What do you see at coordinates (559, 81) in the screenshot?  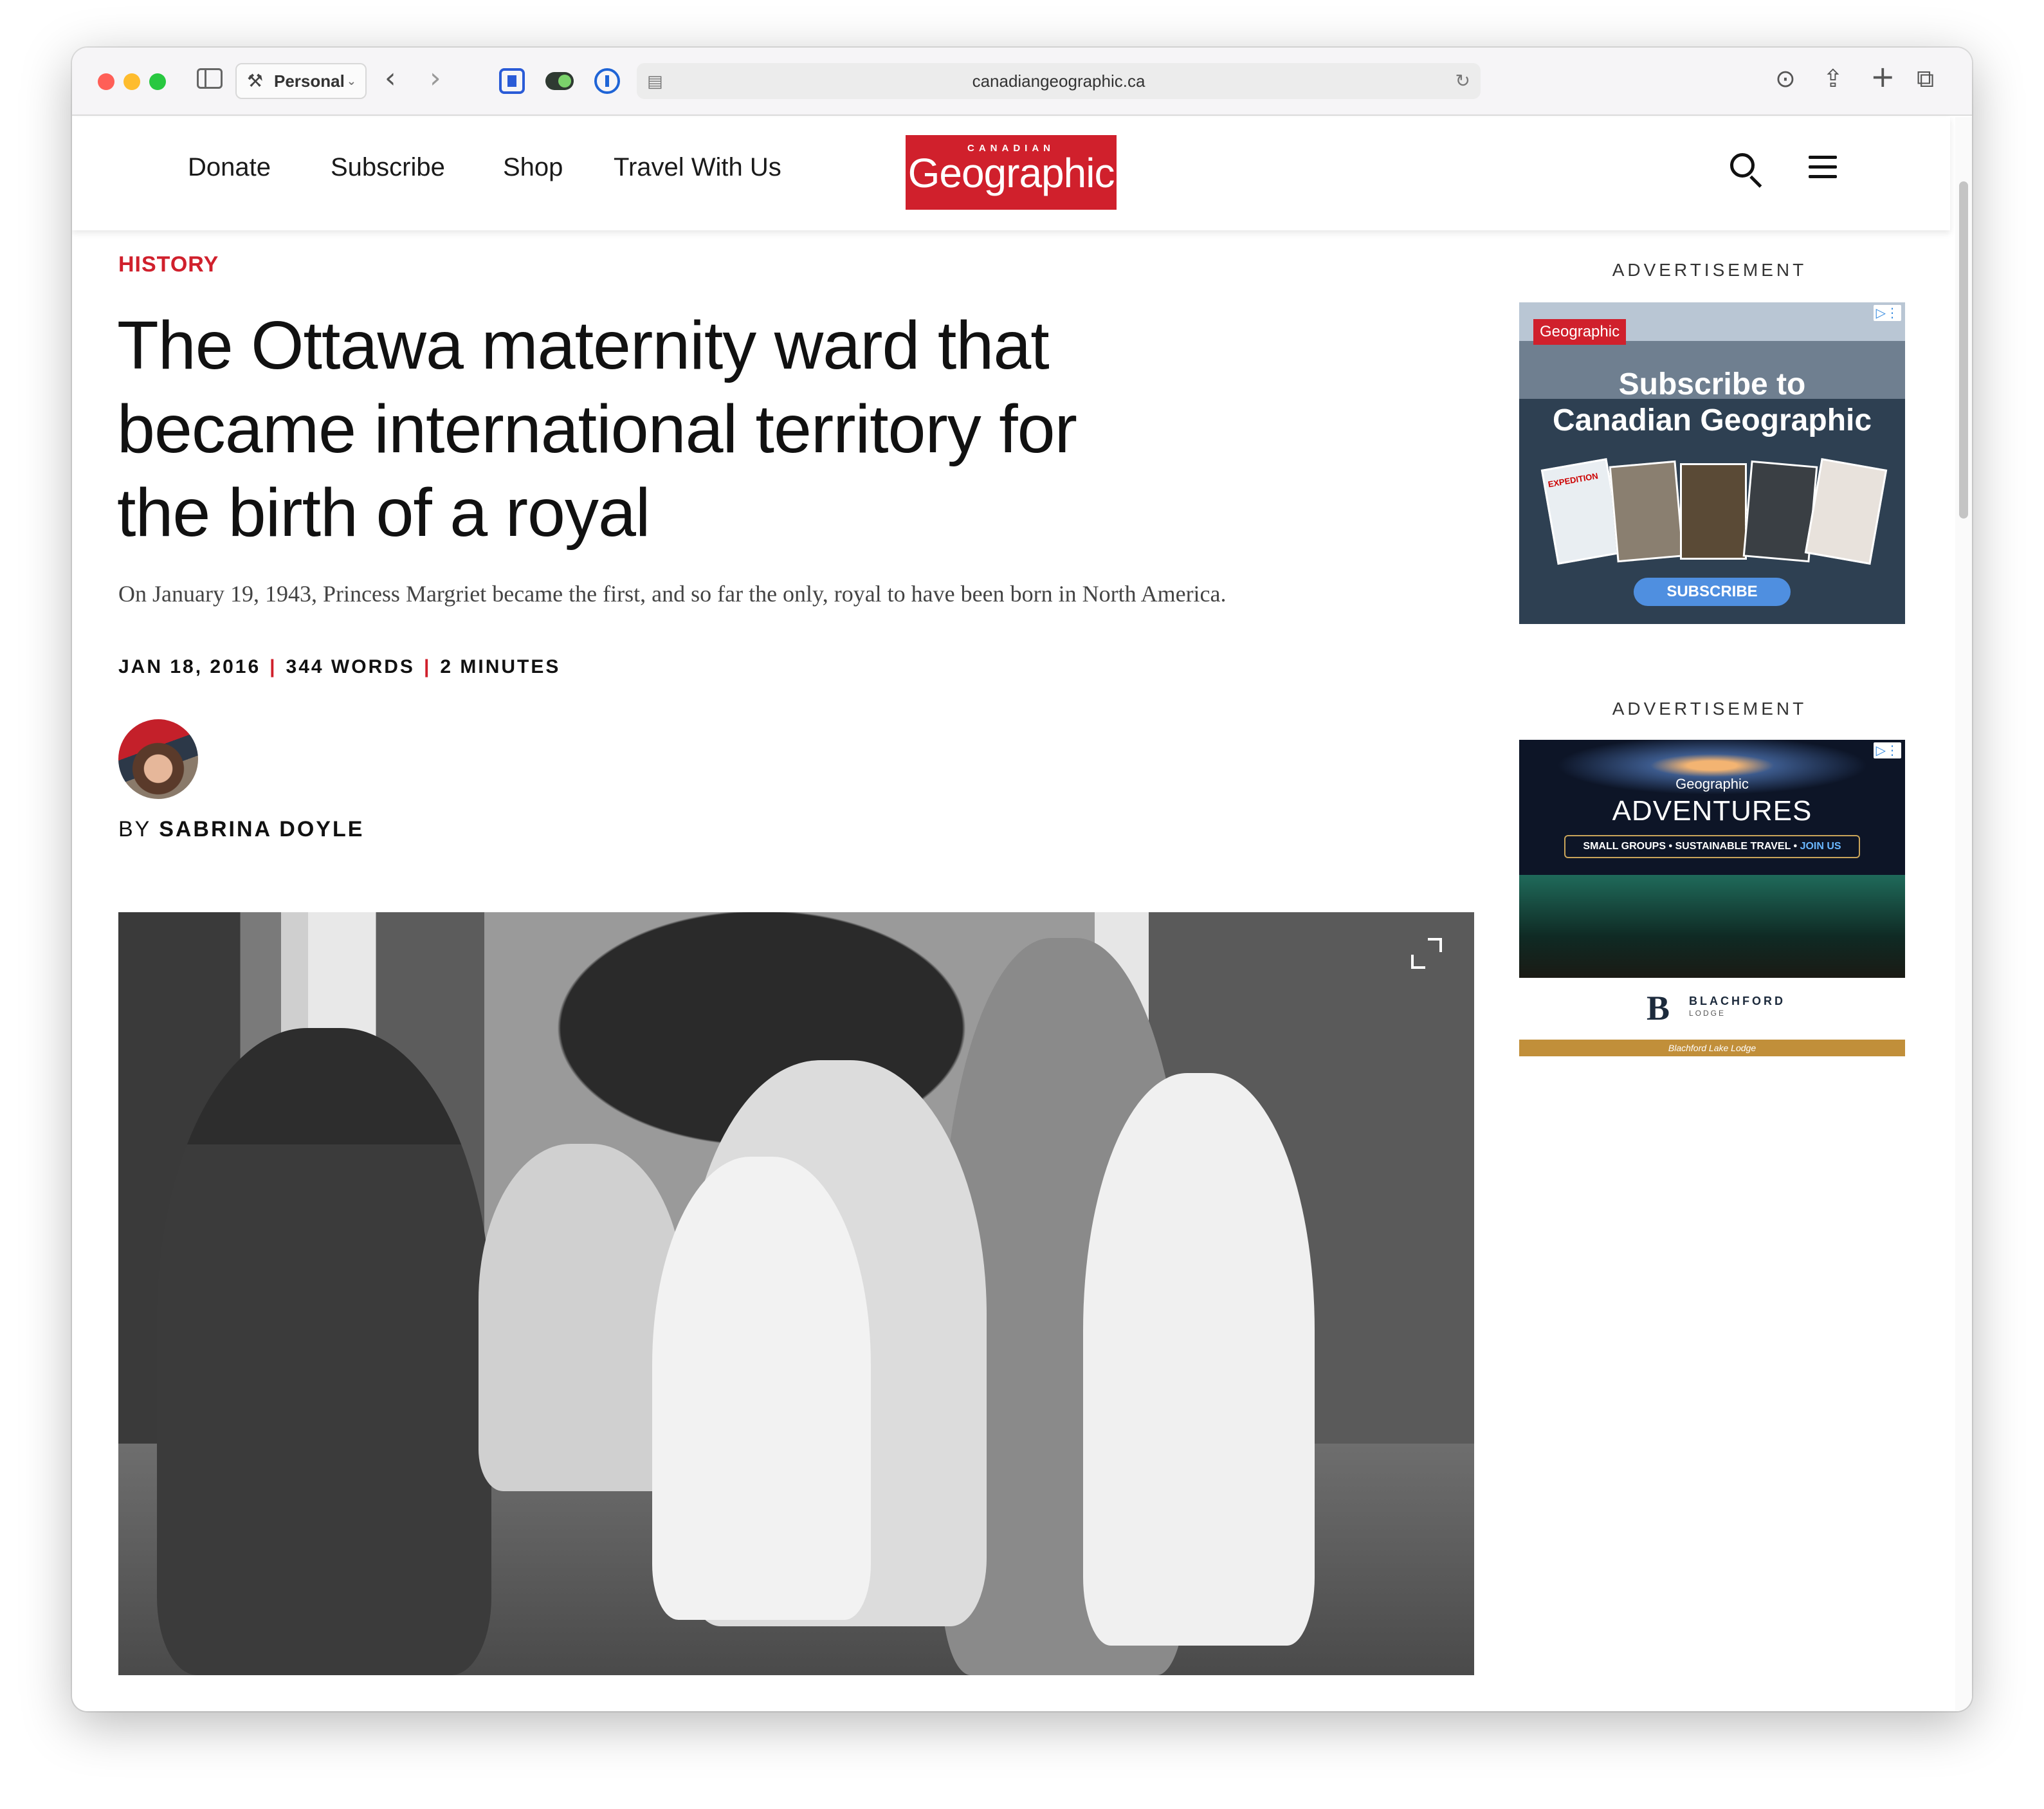 I see `toggle-extension-icon` at bounding box center [559, 81].